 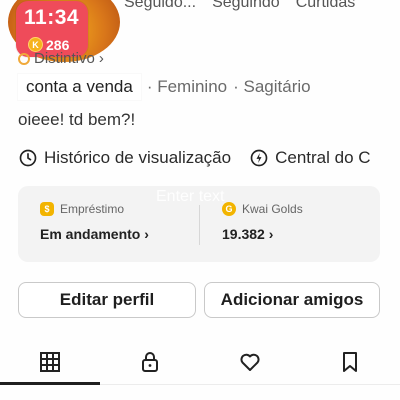 I want to click on clock-time: 11:34, so click(x=52, y=17).